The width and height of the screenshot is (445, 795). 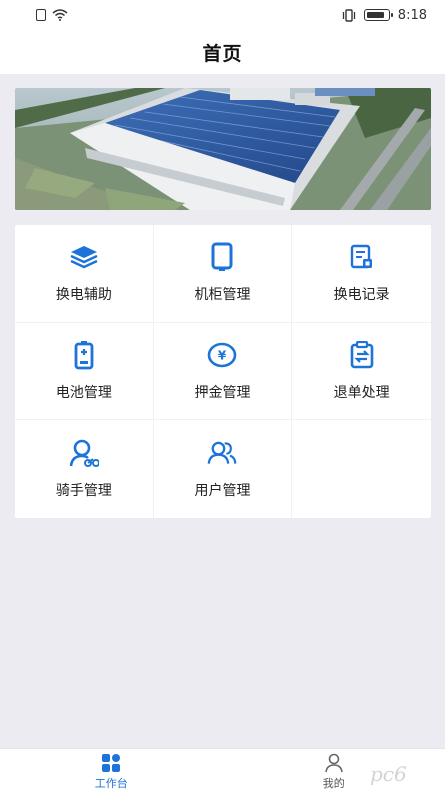 What do you see at coordinates (361, 392) in the screenshot?
I see `menu-item-label: 退单处理` at bounding box center [361, 392].